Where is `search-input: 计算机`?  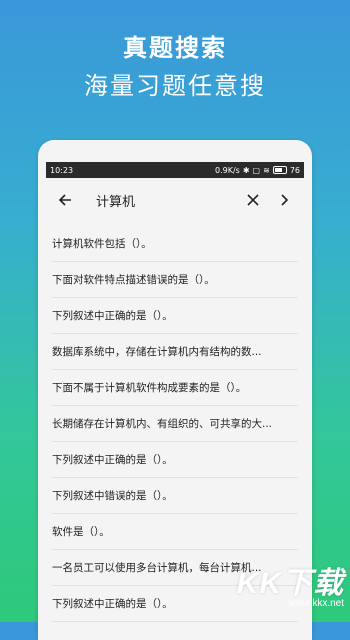 search-input: 计算机 is located at coordinates (169, 200).